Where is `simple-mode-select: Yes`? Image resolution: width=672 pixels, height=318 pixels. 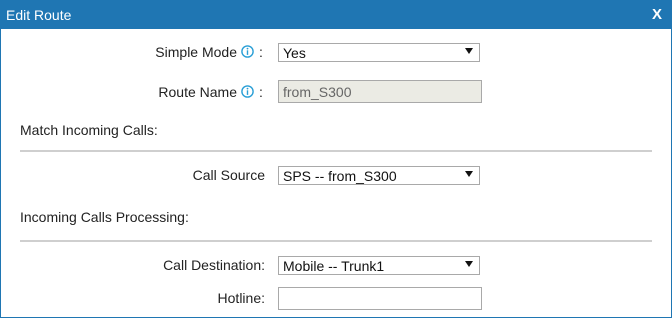
simple-mode-select: Yes is located at coordinates (379, 52).